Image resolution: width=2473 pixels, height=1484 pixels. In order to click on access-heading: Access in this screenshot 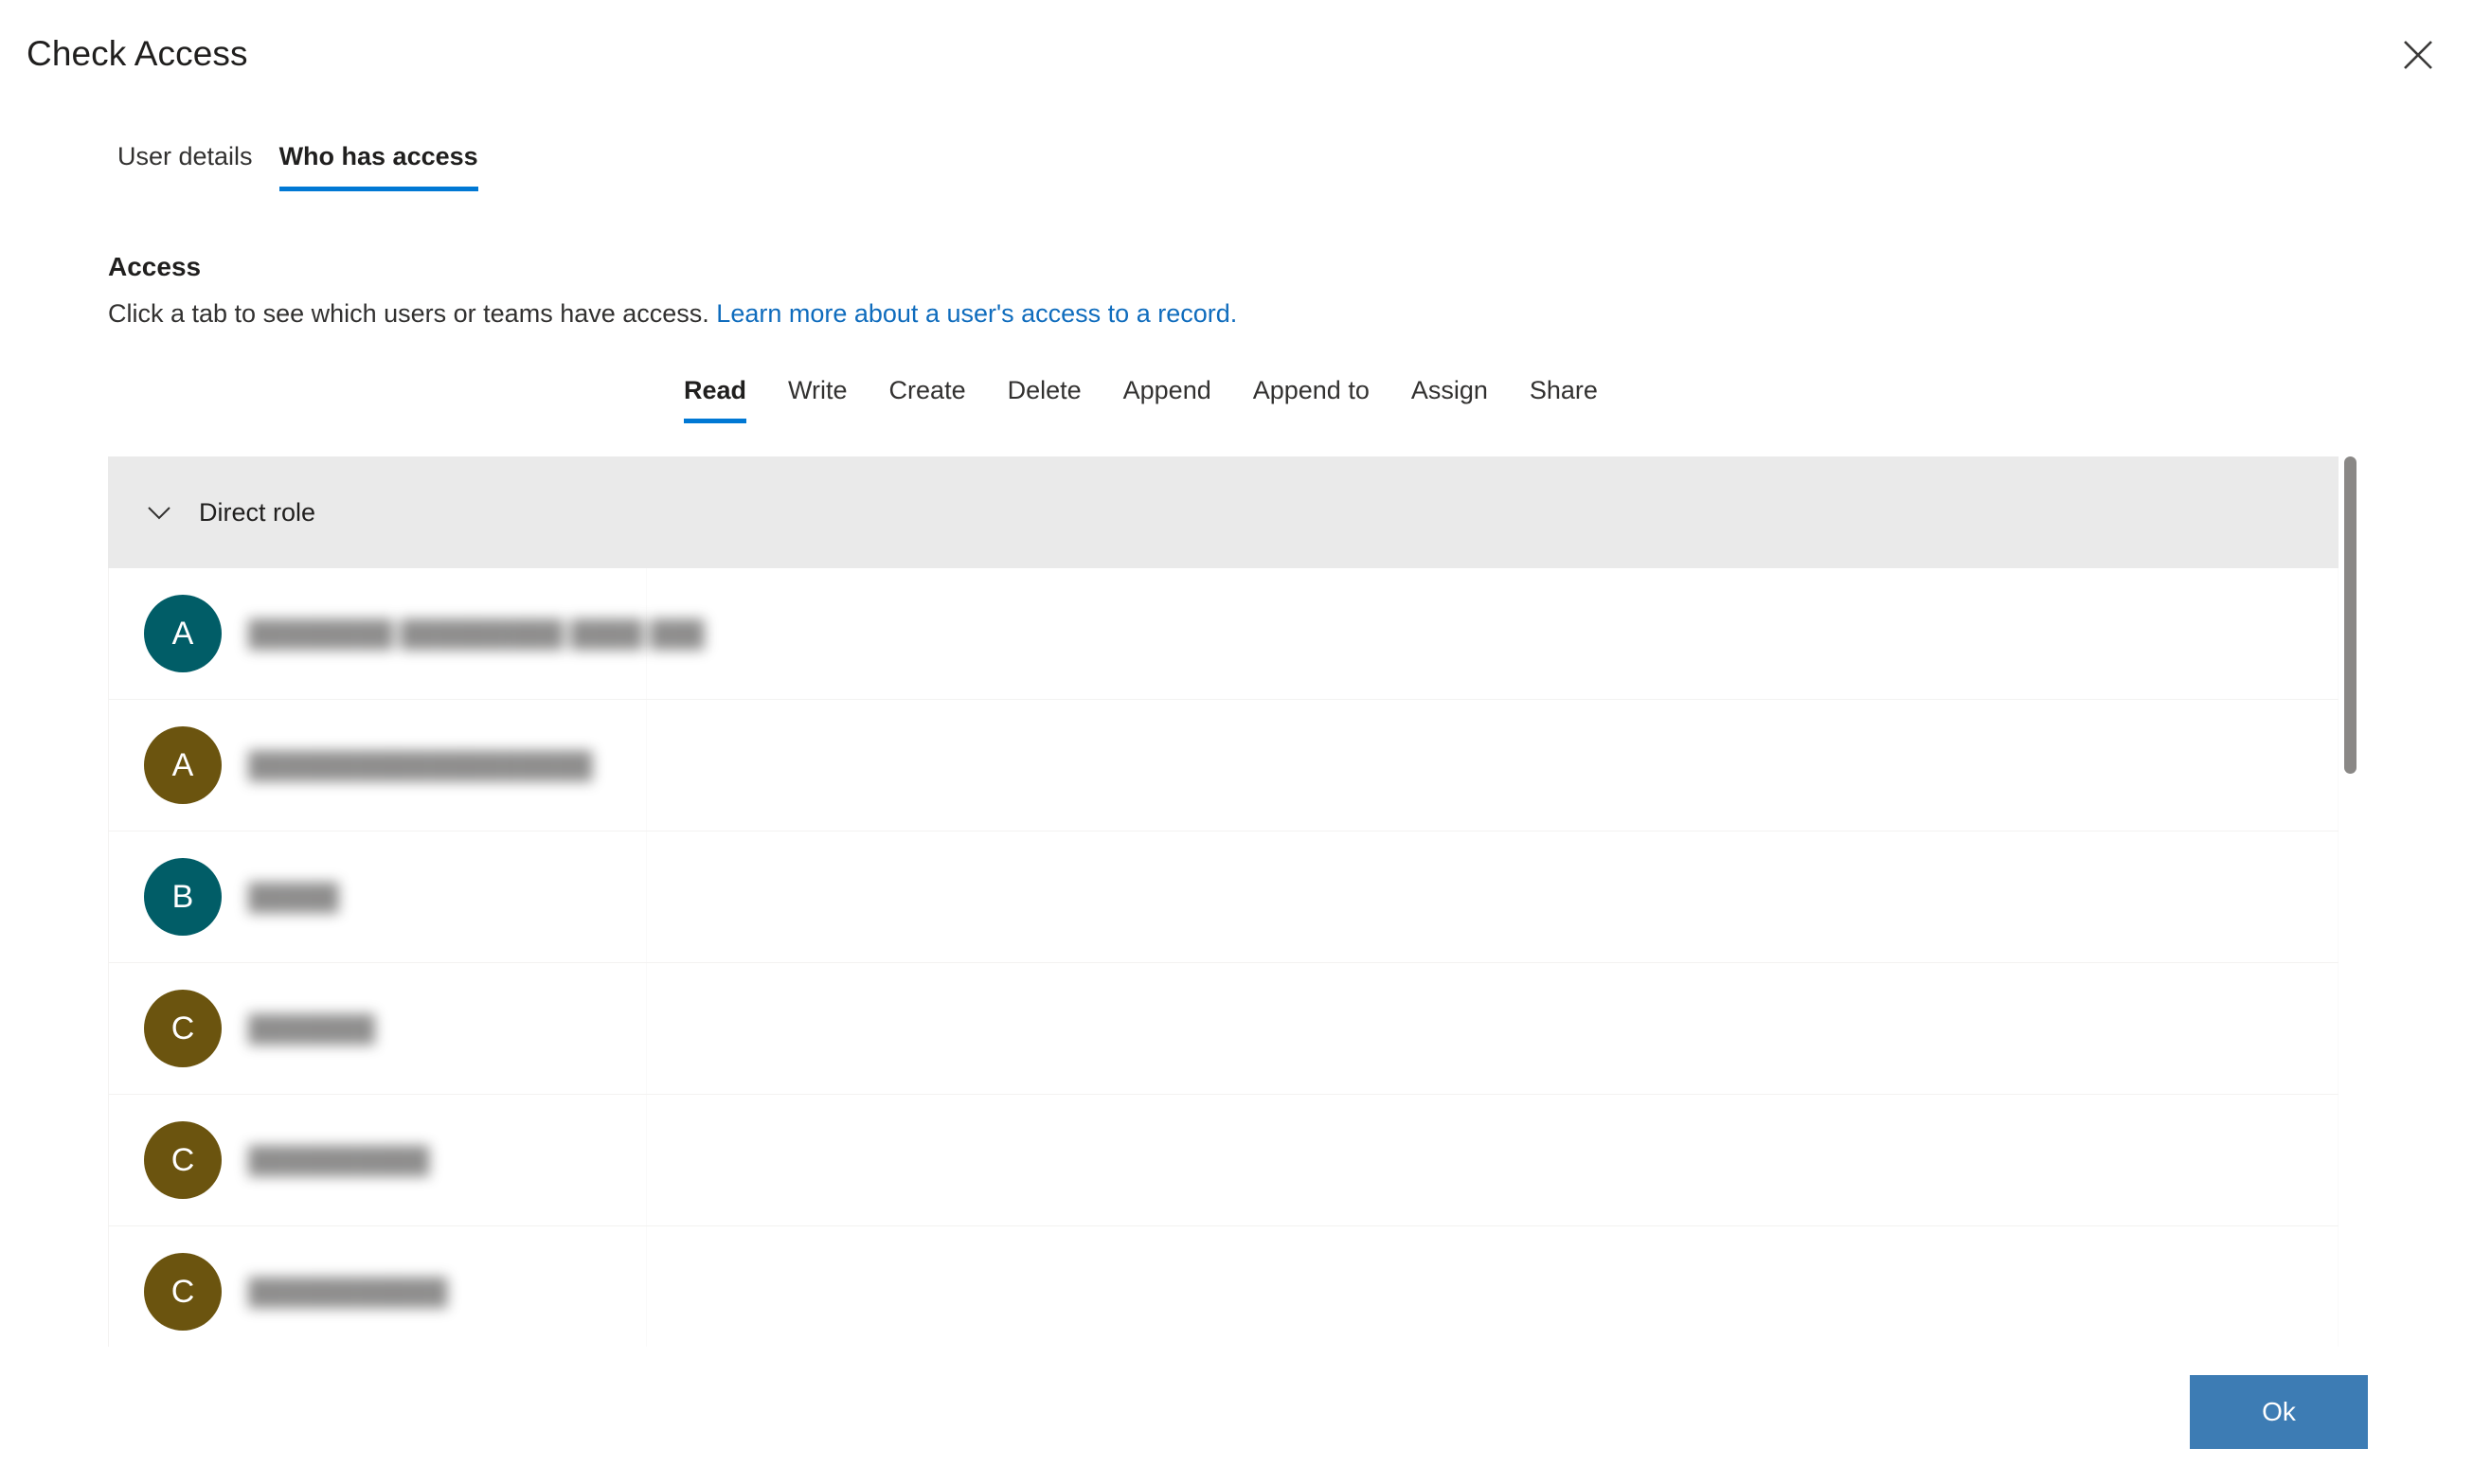, I will do `click(155, 266)`.